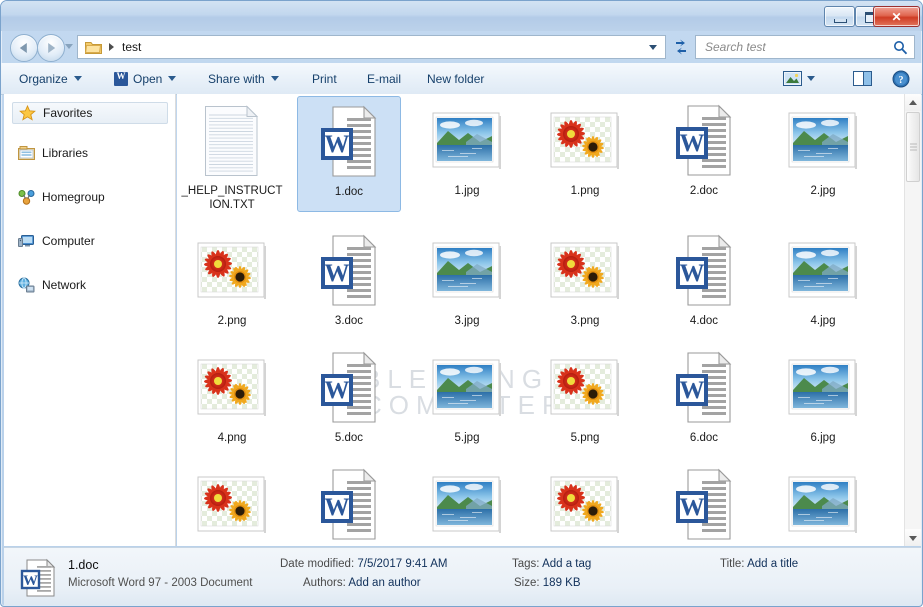 The height and width of the screenshot is (607, 923). Describe the element at coordinates (69, 46) in the screenshot. I see `recent-pages-icon` at that location.